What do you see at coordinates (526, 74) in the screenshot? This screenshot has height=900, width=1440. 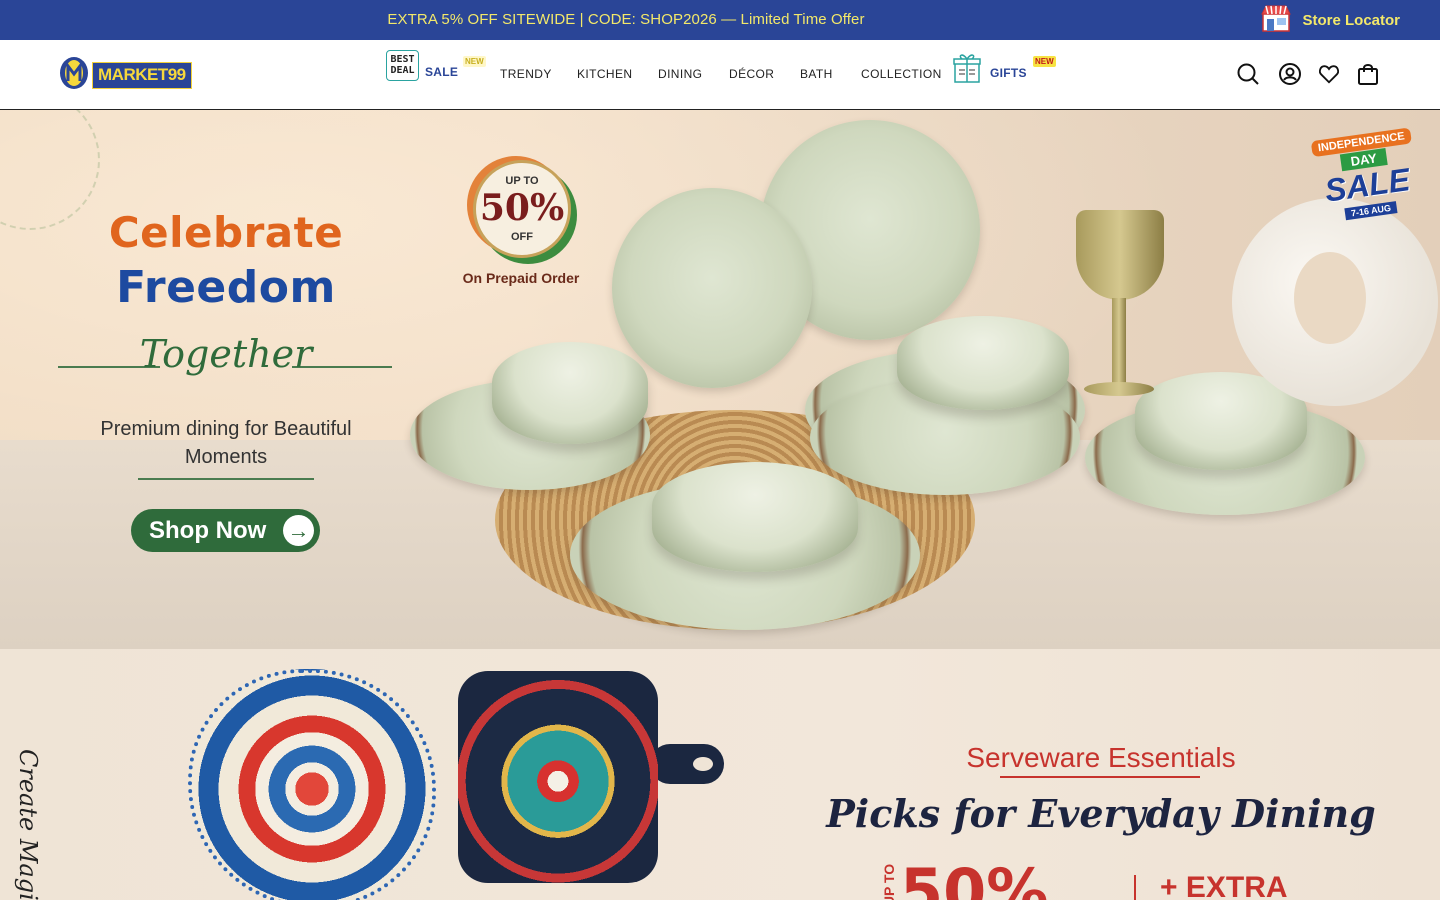 I see `nav-item-trendy: TRENDY` at bounding box center [526, 74].